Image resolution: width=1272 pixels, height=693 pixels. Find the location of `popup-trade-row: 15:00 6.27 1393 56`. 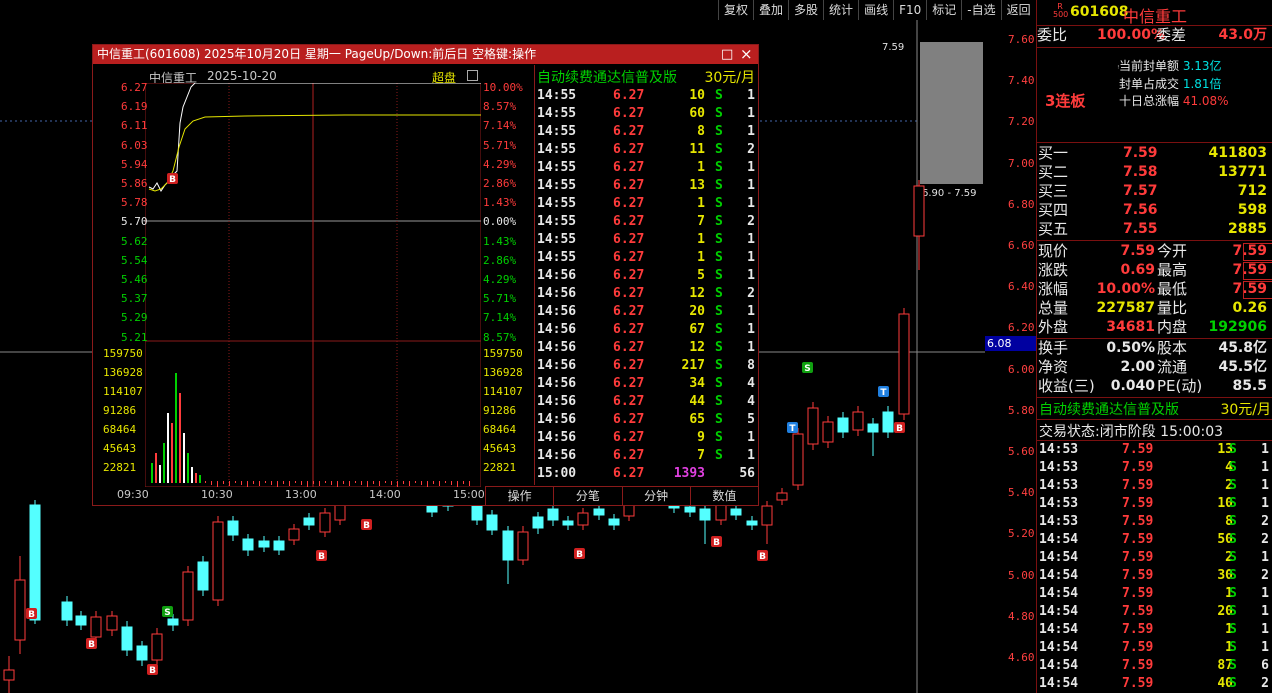

popup-trade-row: 15:00 6.27 1393 56 is located at coordinates (647, 474).